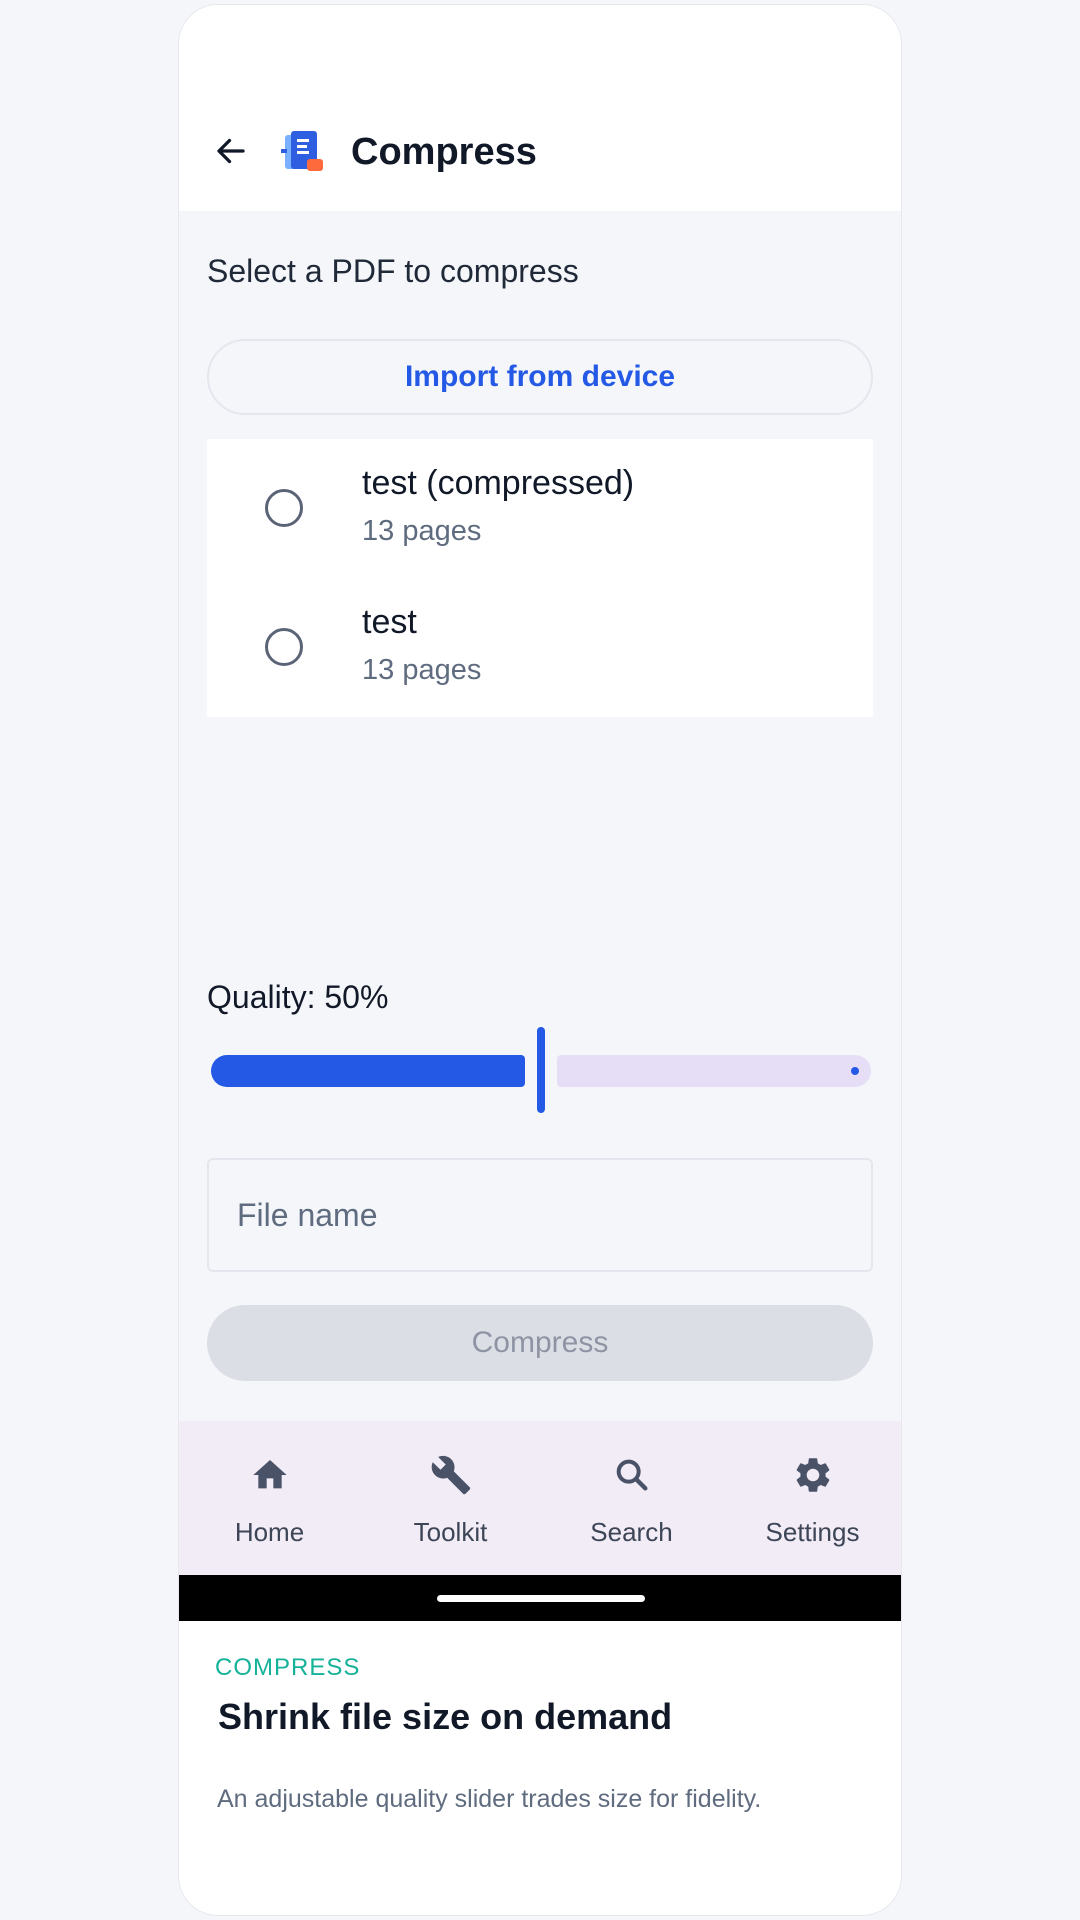 The image size is (1080, 1920). Describe the element at coordinates (288, 1667) in the screenshot. I see `promo-kicker: COMPRESS` at that location.